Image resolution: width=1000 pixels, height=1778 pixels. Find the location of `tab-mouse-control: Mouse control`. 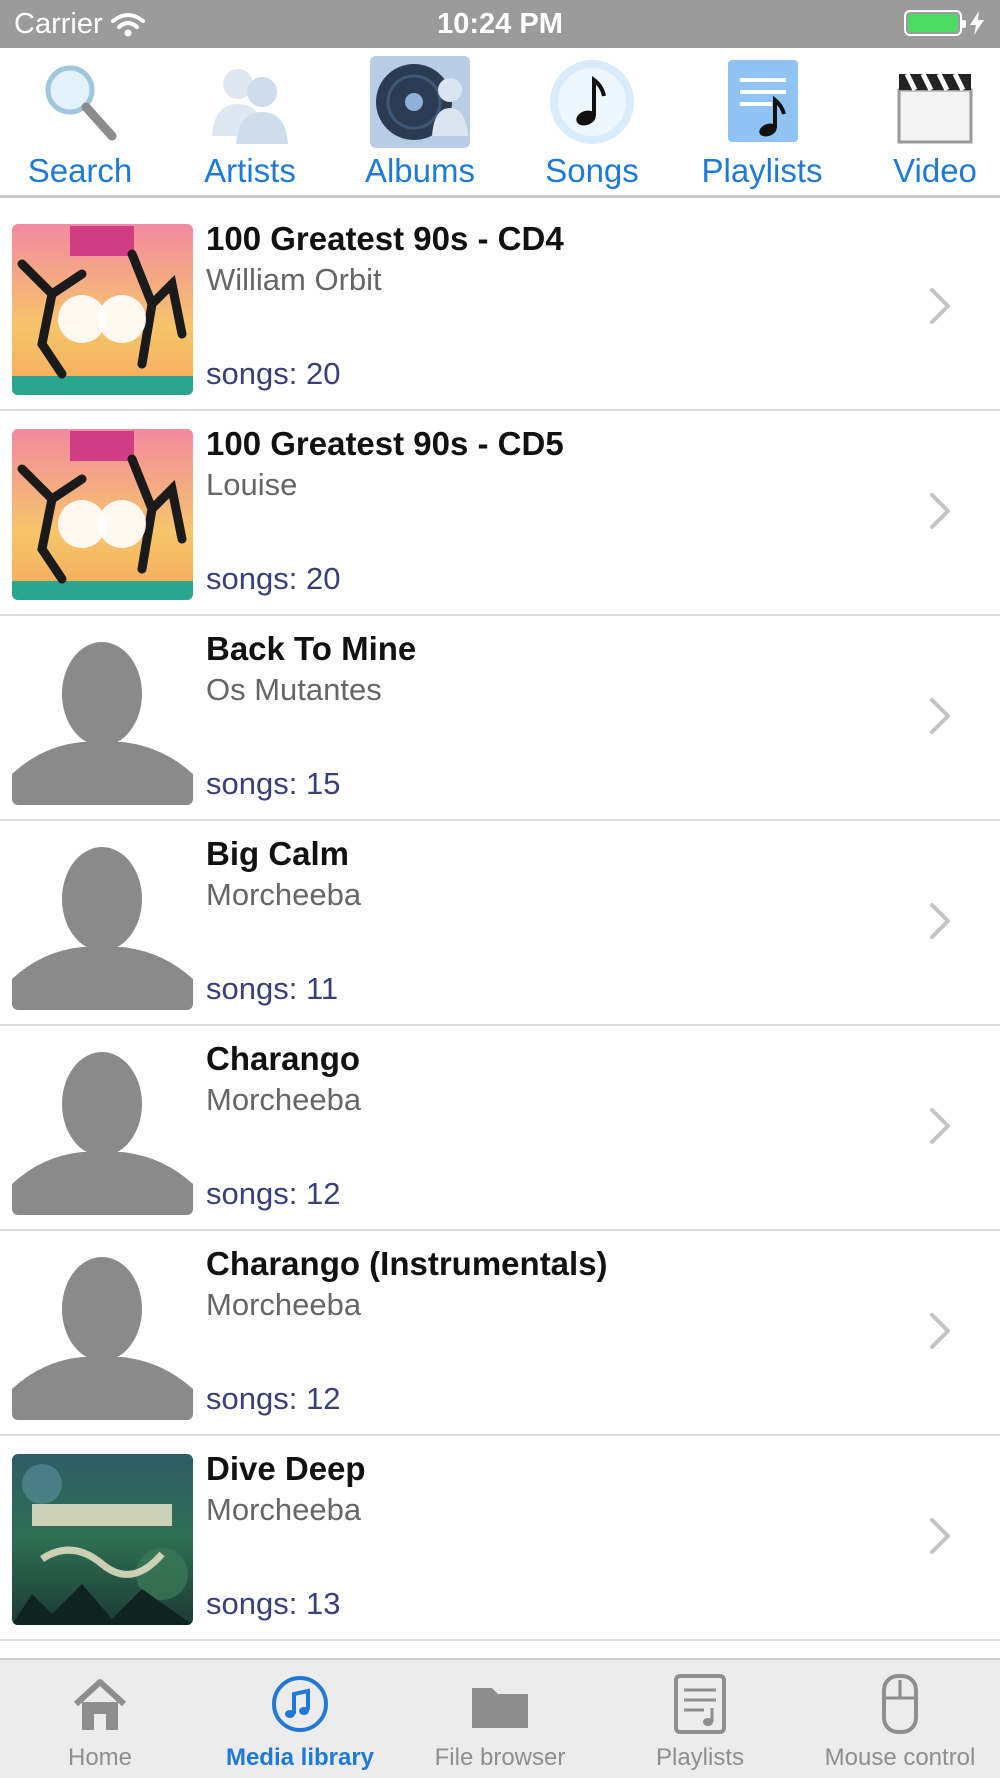

tab-mouse-control: Mouse control is located at coordinates (900, 1719).